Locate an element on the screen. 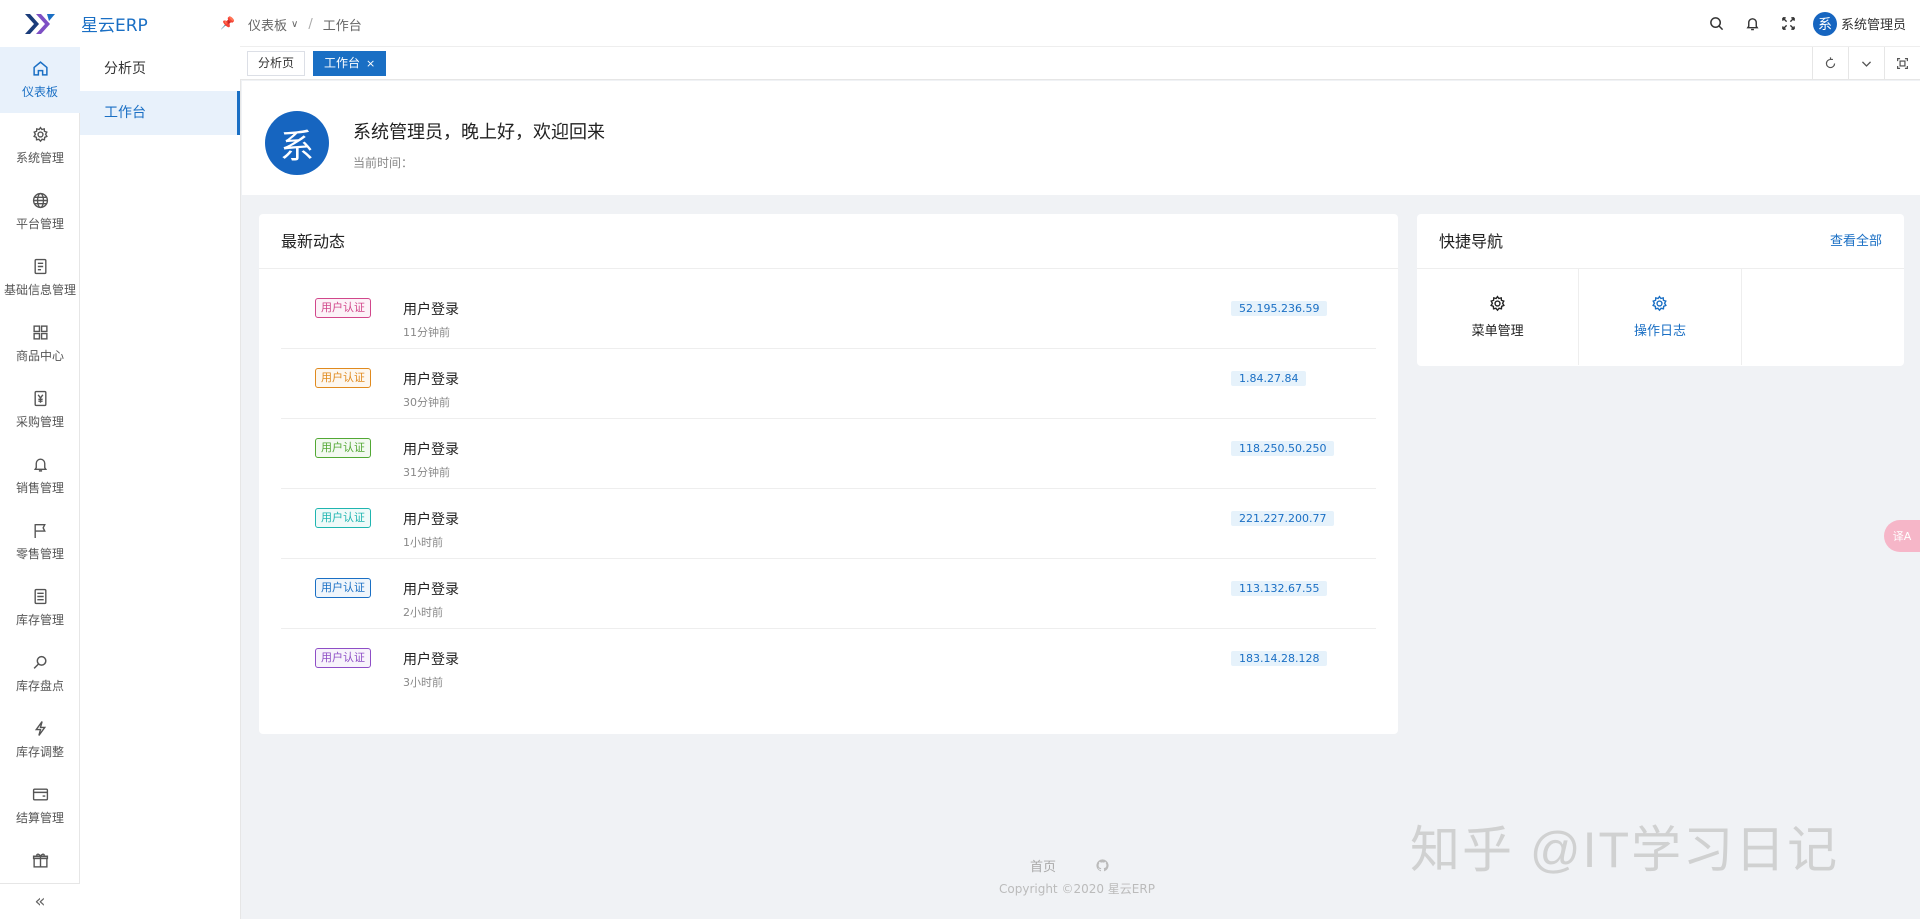 The height and width of the screenshot is (919, 1920). welcome-greeting: 系统管理员，晚上好，欢迎回来 is located at coordinates (479, 132).